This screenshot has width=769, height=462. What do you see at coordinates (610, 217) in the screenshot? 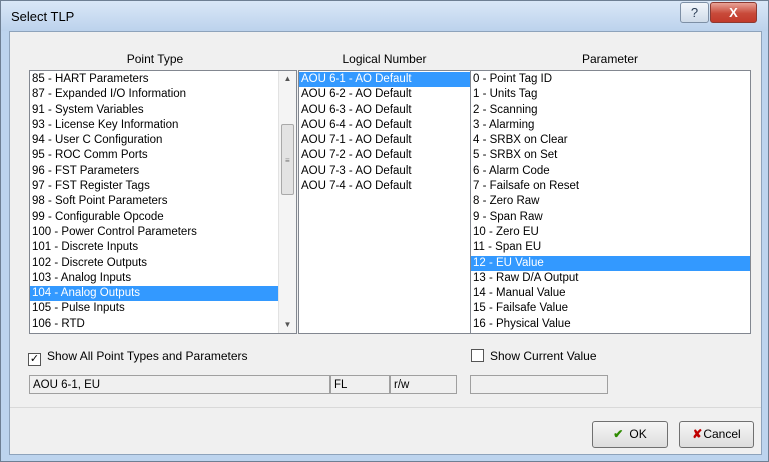
I see `parameter-item: 9 - Span Raw` at bounding box center [610, 217].